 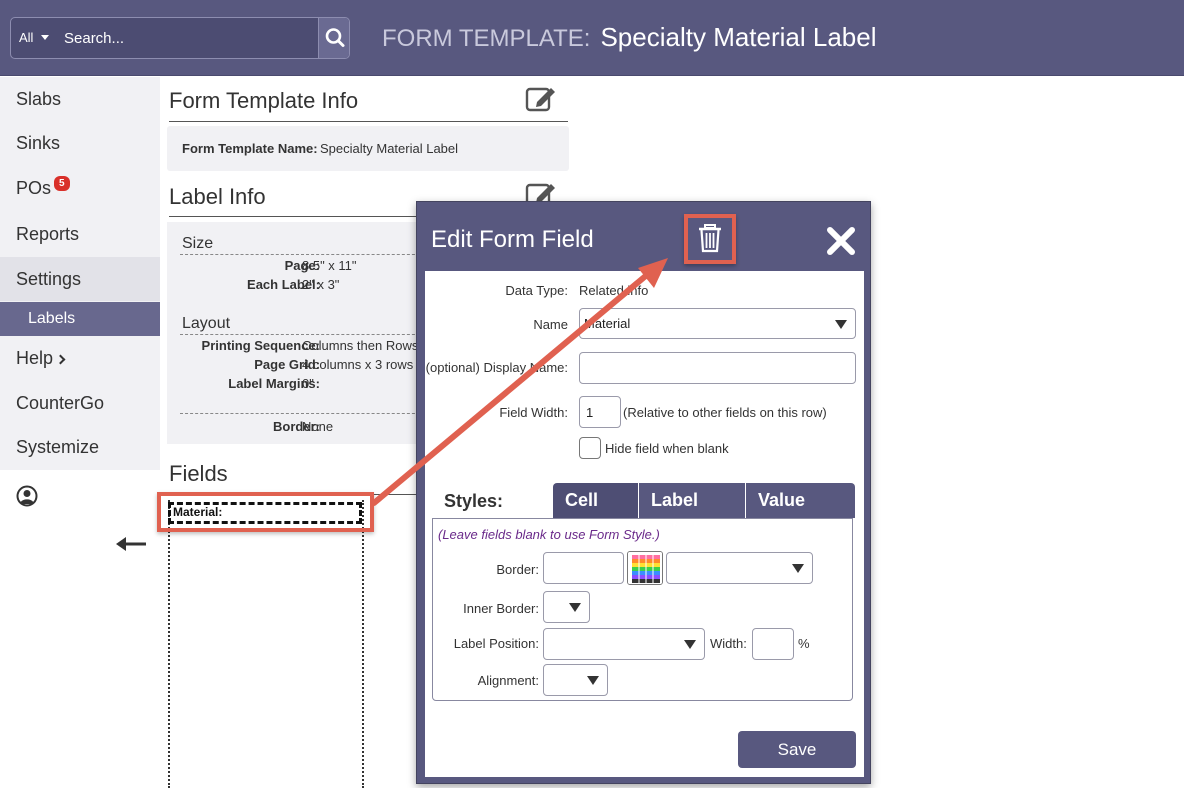 I want to click on sidebar-item-help: Help, so click(x=80, y=358).